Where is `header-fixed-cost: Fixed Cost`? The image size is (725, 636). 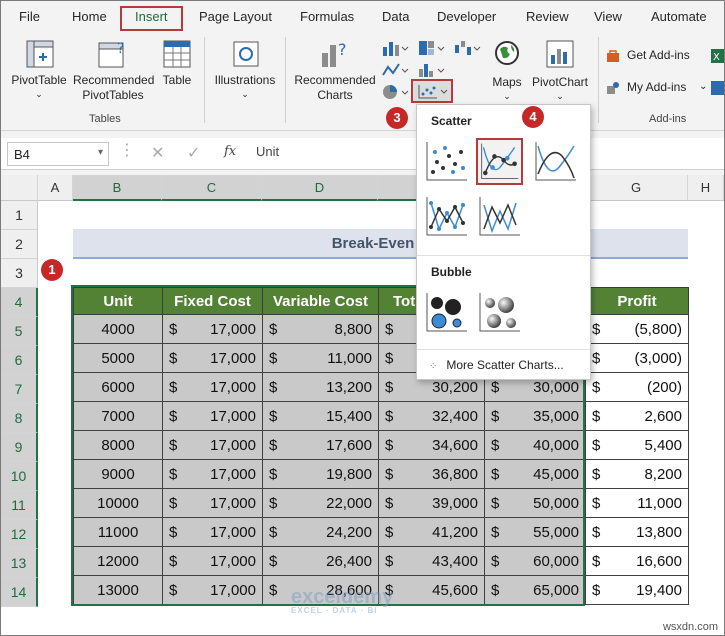 header-fixed-cost: Fixed Cost is located at coordinates (212, 301).